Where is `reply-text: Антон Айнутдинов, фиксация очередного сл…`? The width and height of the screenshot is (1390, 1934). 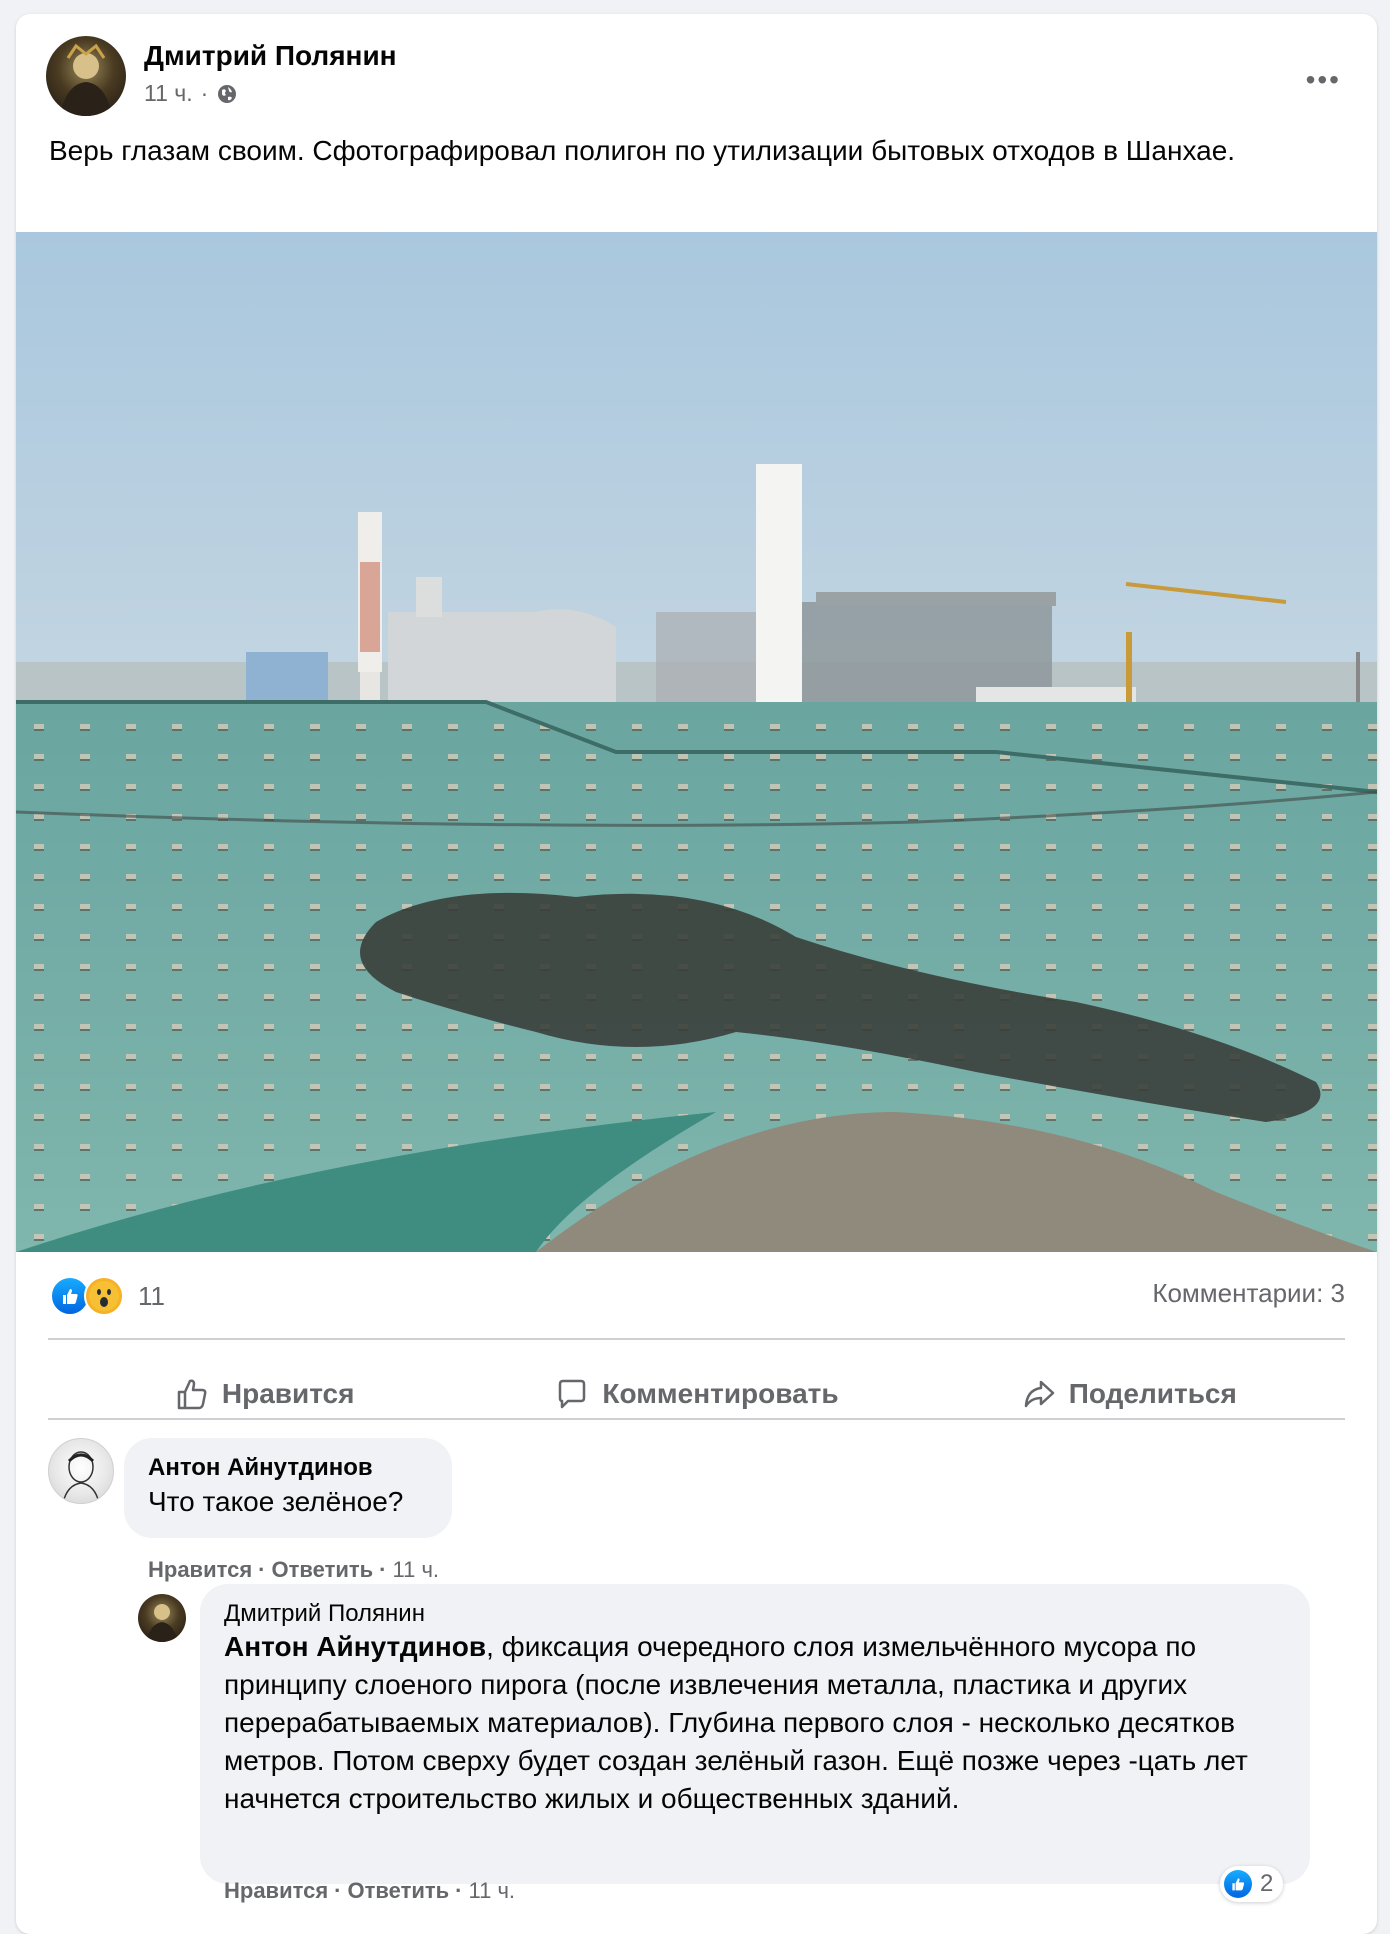
reply-text: Антон Айнутдинов, фиксация очередного сл… is located at coordinates (754, 1723).